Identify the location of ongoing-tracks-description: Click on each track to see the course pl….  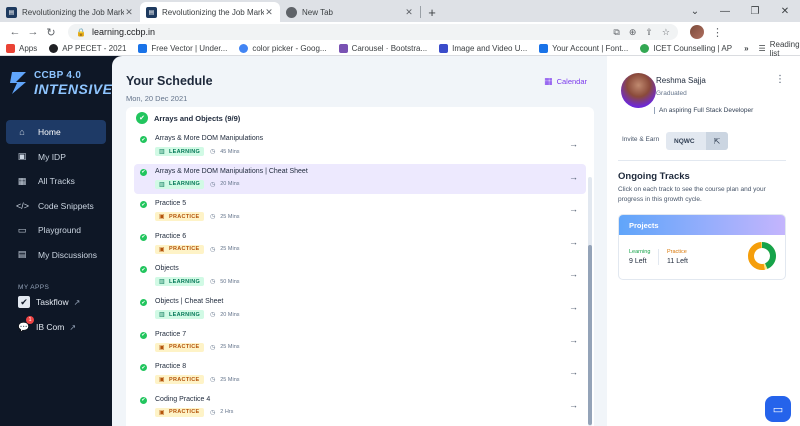
(692, 194).